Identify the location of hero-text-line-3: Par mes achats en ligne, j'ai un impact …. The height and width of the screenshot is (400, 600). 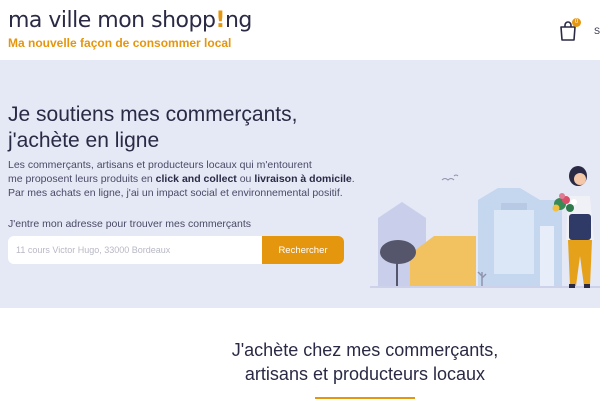
(175, 193).